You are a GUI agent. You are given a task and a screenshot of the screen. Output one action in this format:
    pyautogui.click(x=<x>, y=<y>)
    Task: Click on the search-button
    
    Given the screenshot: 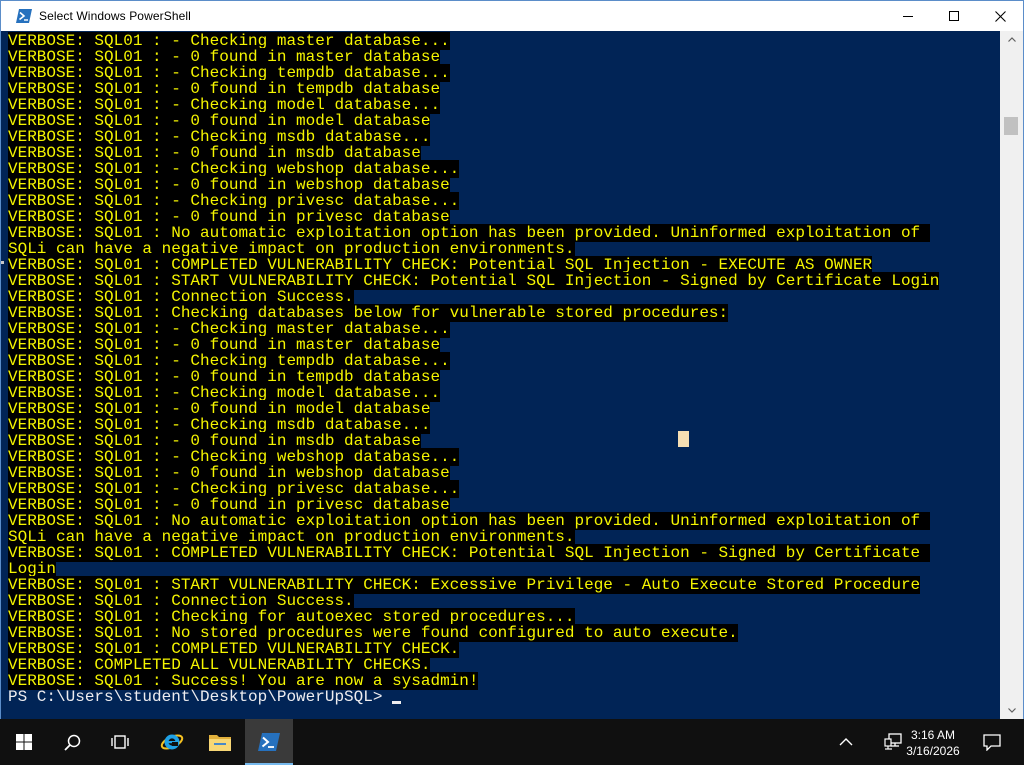 What is the action you would take?
    pyautogui.click(x=72, y=742)
    